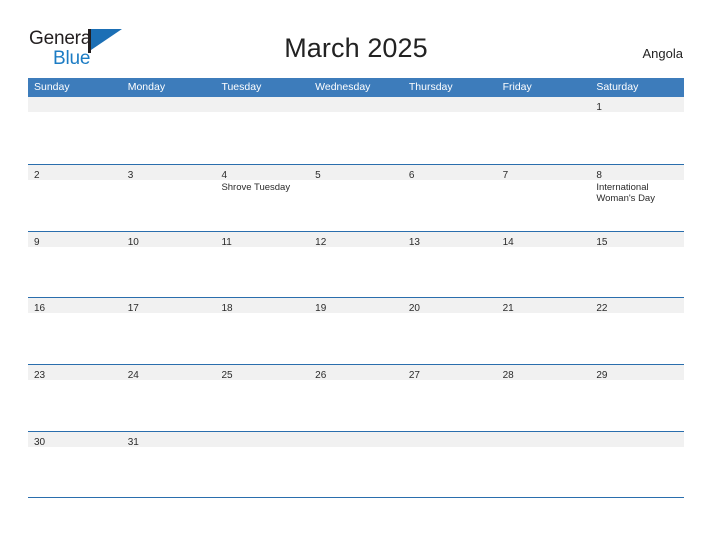  Describe the element at coordinates (543, 306) in the screenshot. I see `day-number-band: 21` at that location.